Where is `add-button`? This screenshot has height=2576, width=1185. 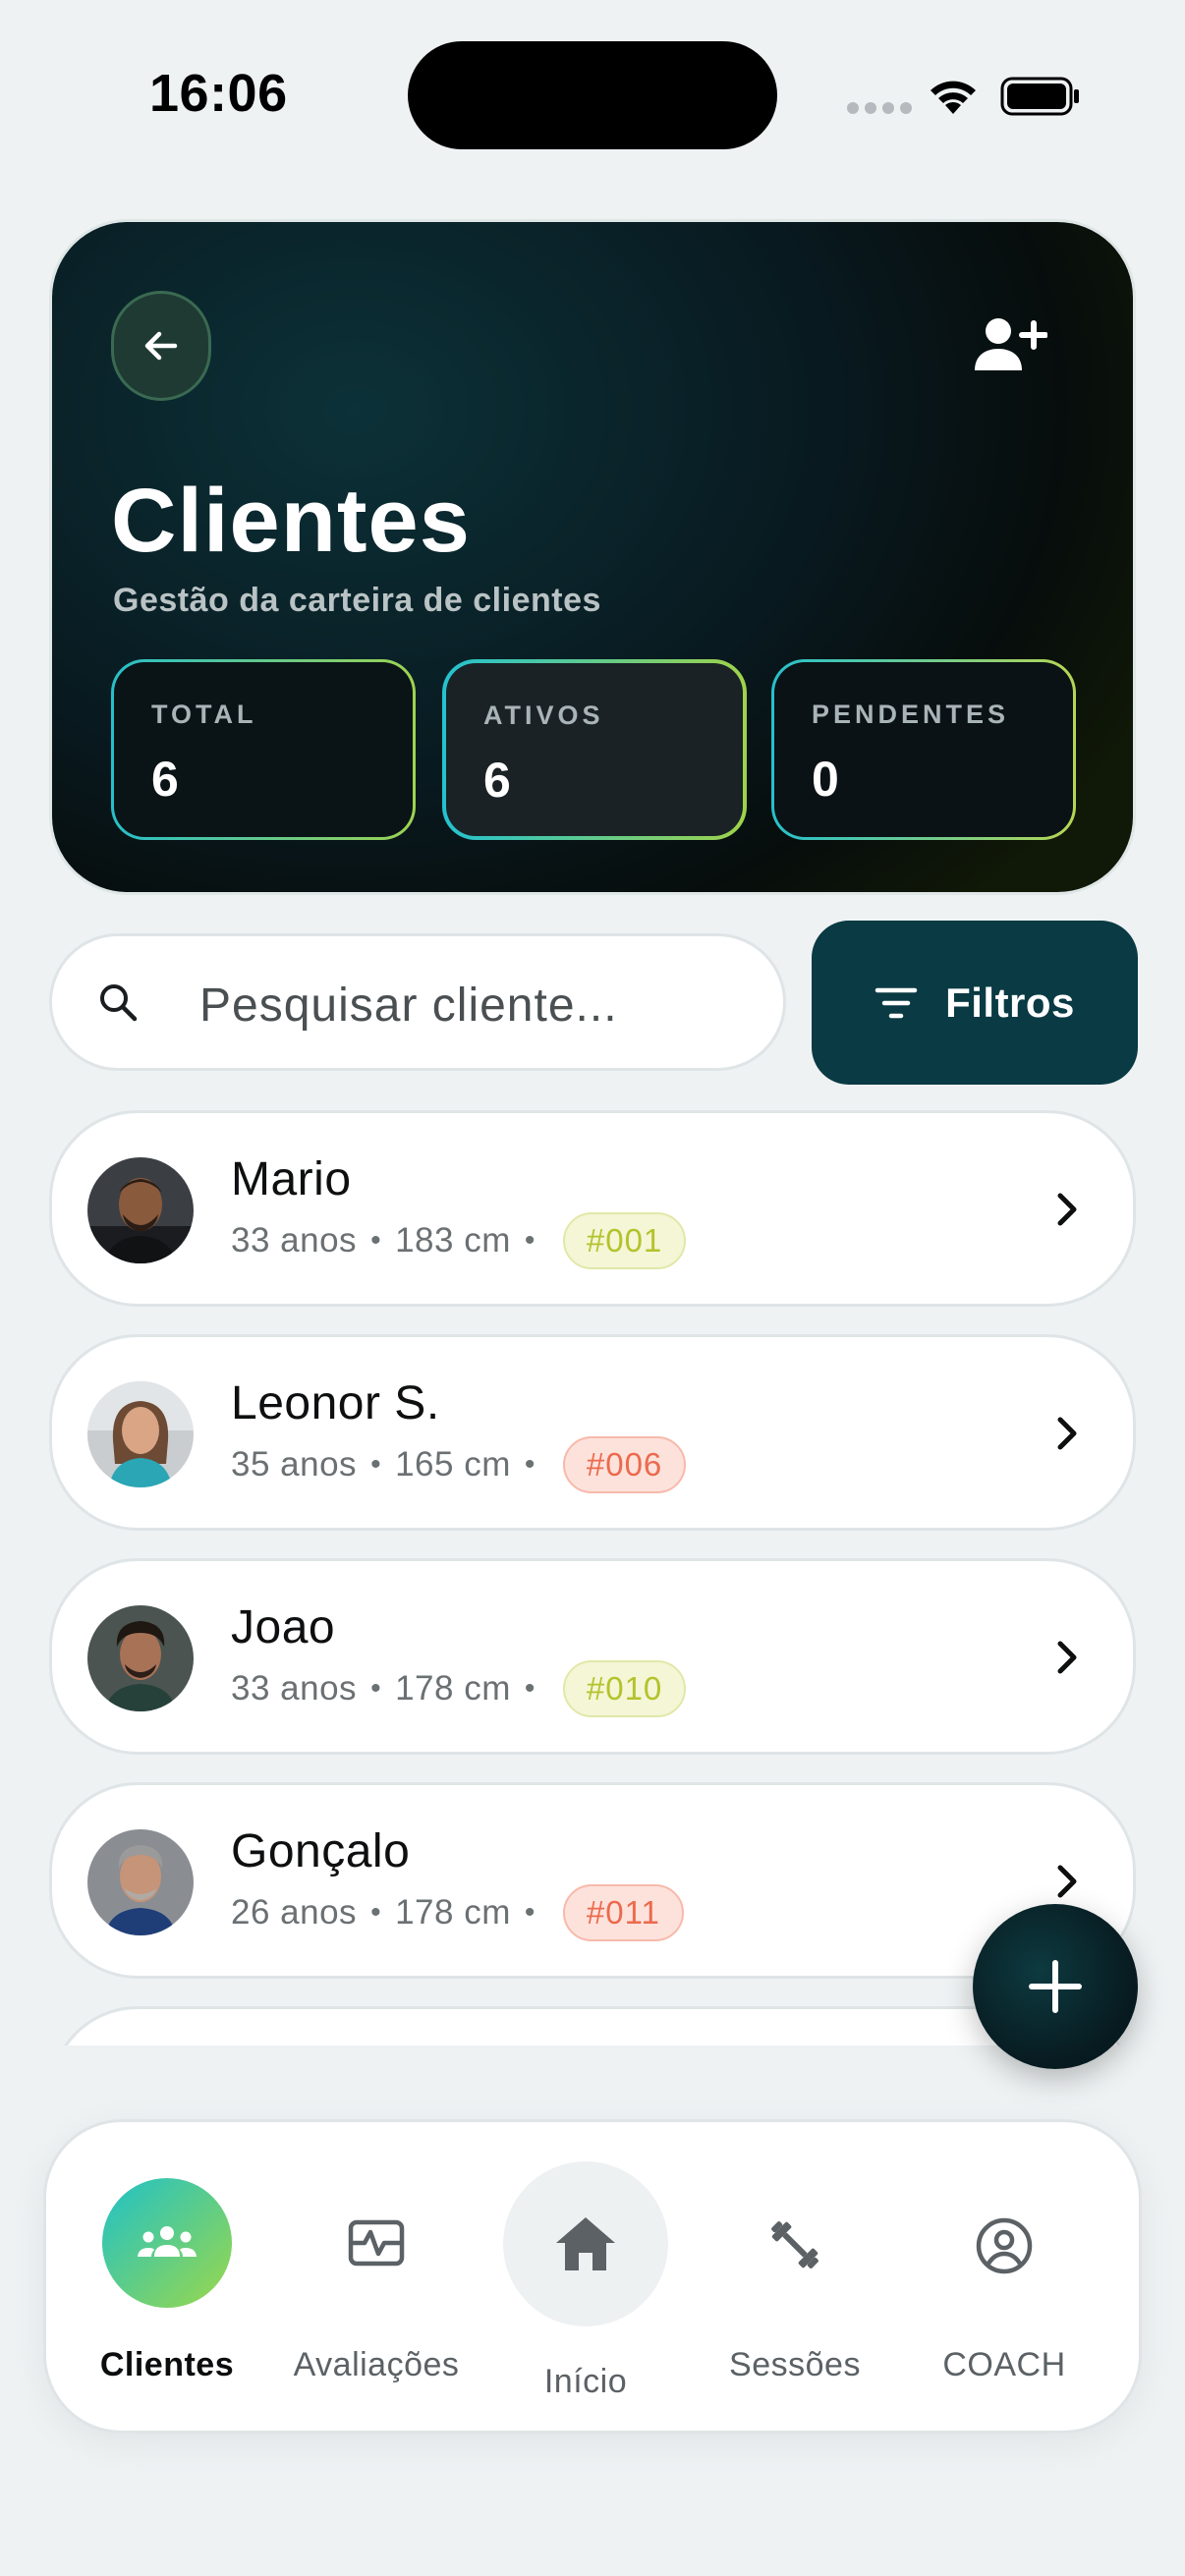 add-button is located at coordinates (1056, 1986).